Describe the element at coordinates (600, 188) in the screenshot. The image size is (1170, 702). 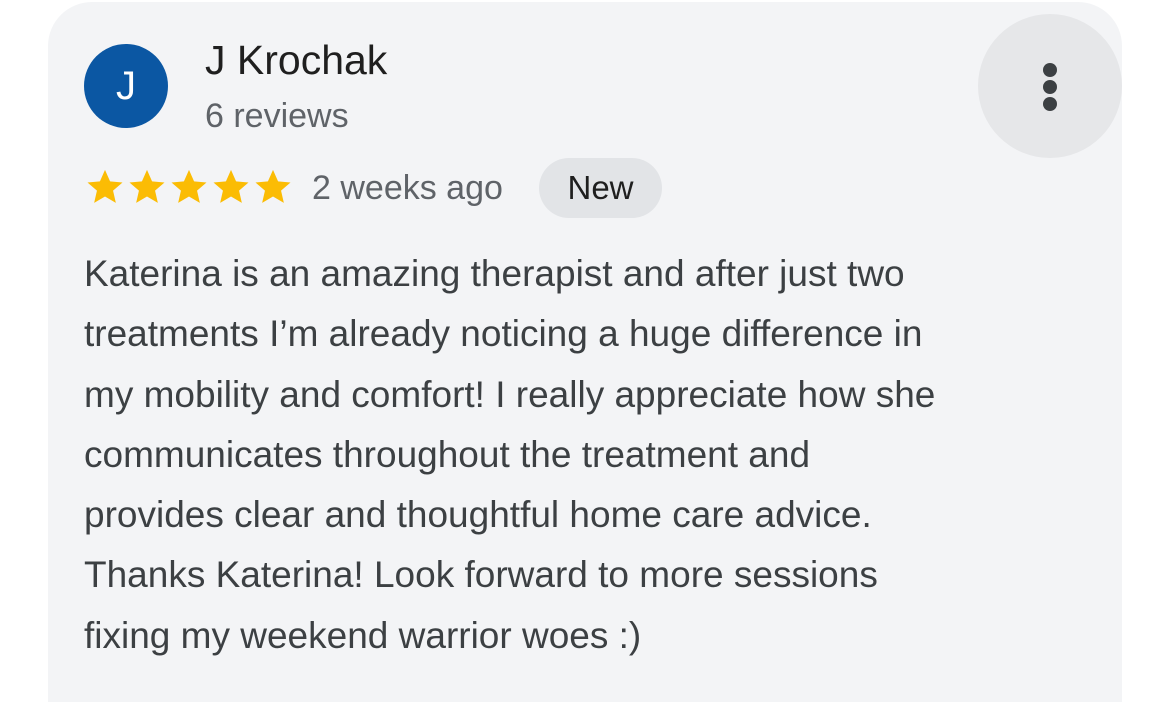
I see `new-badge: New` at that location.